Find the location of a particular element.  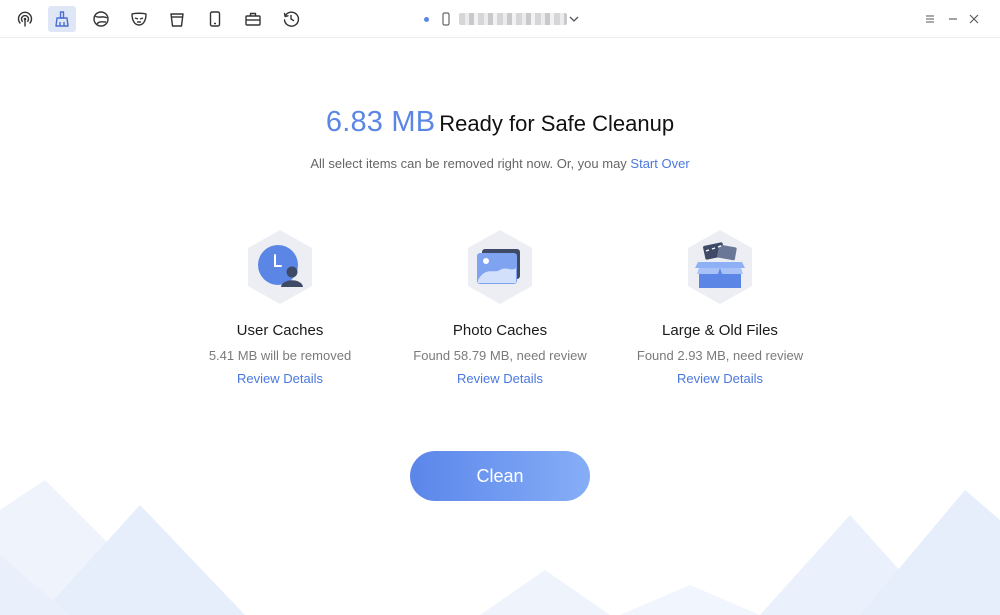

large-old-files-icon is located at coordinates (720, 267).